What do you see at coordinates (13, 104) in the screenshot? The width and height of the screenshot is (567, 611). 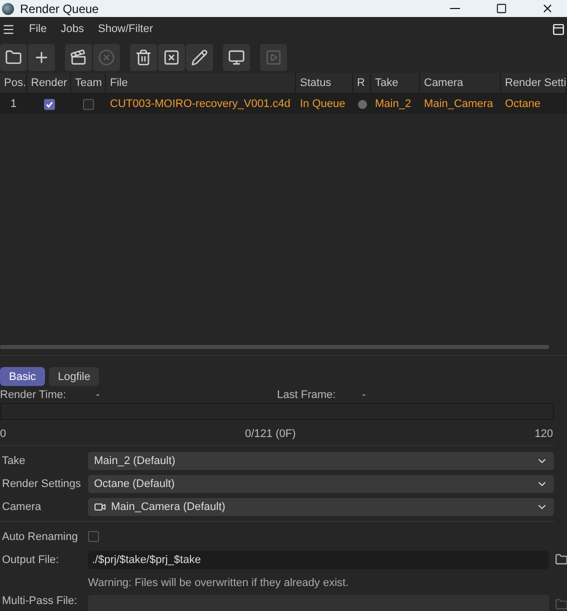 I see `table-cell-text: 1` at bounding box center [13, 104].